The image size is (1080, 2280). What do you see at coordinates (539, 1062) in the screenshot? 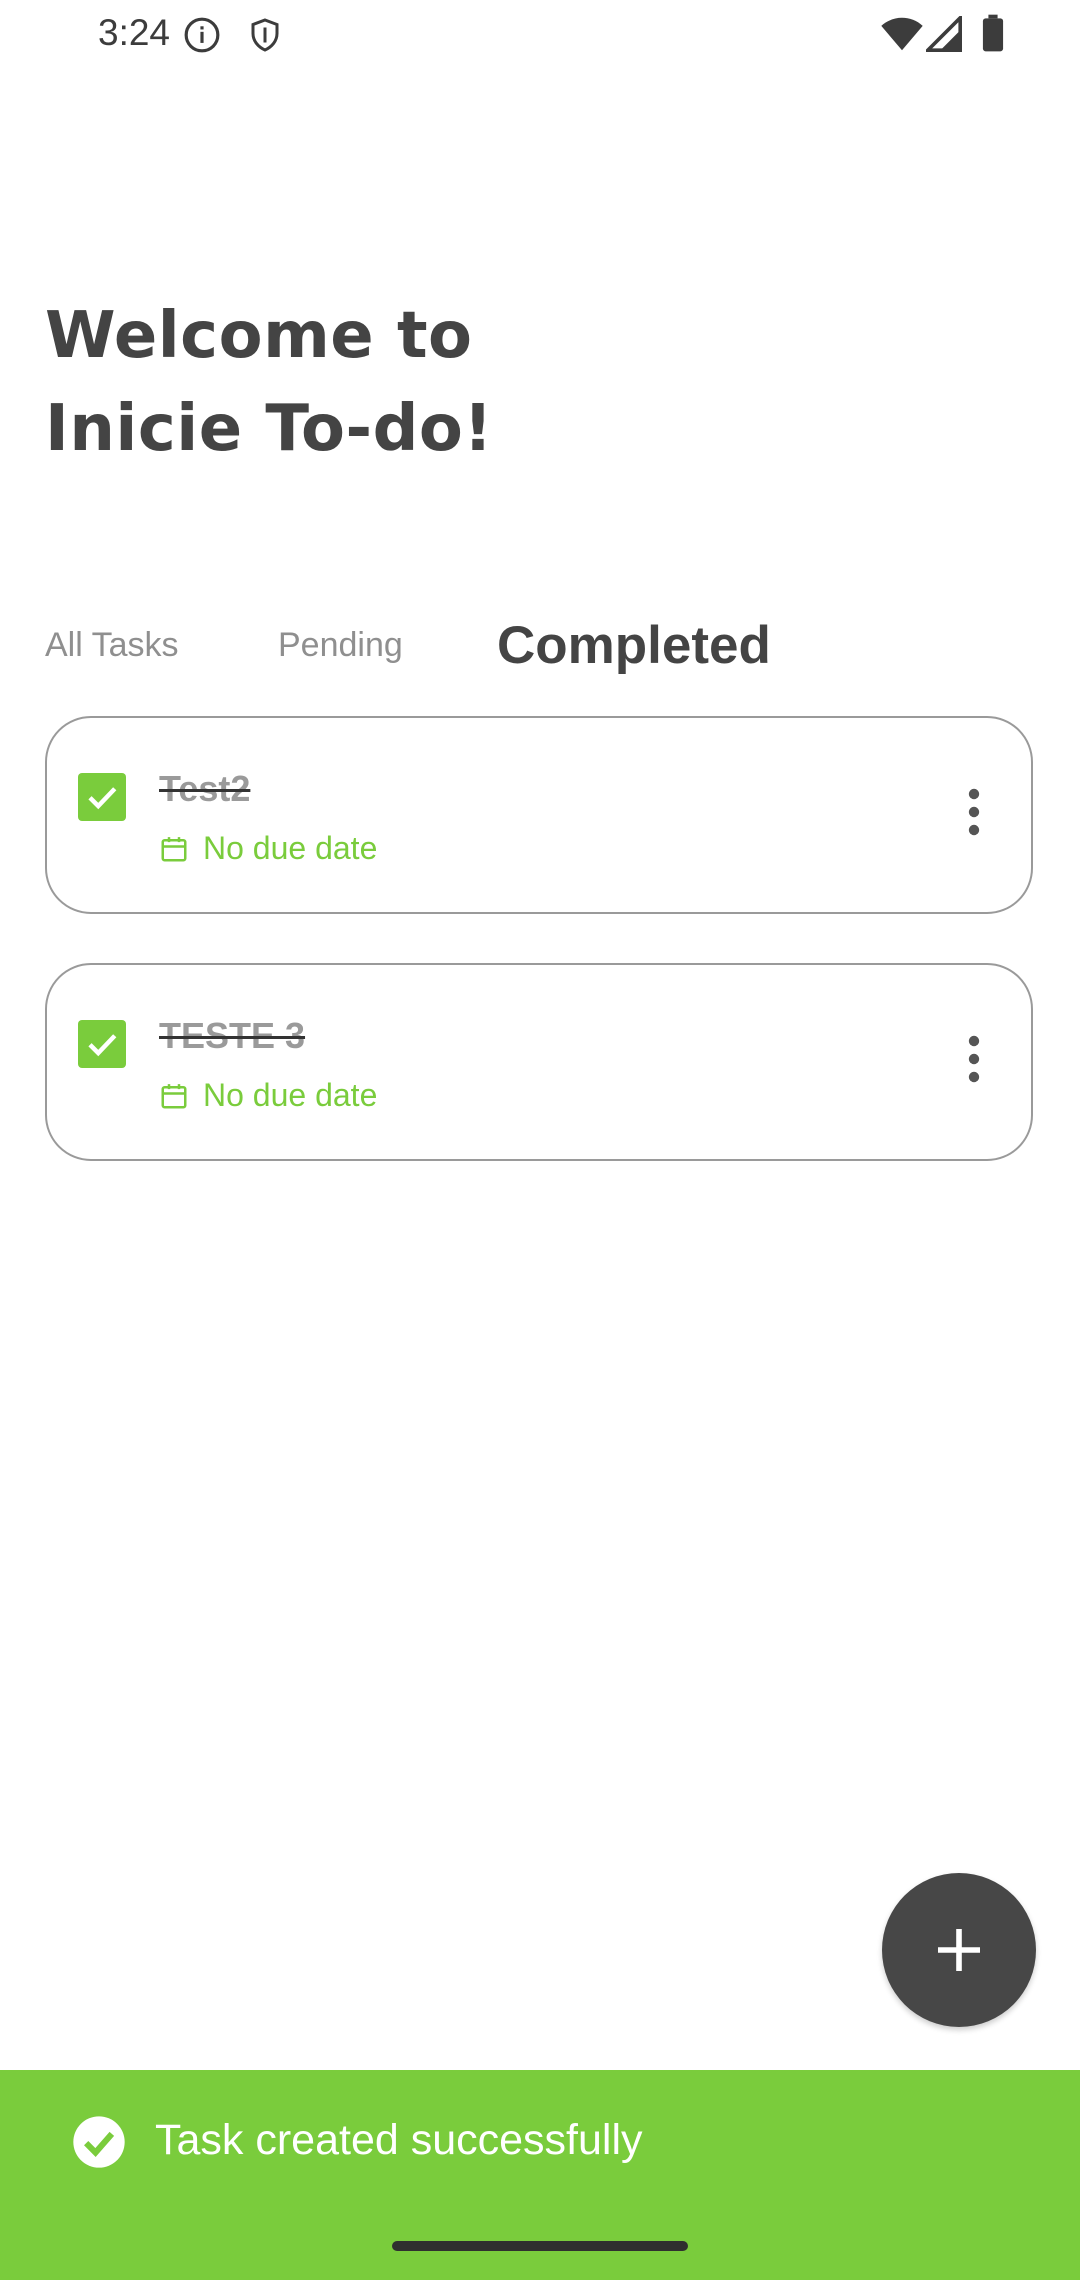
I see `task-card: TESTE 3 No due date` at bounding box center [539, 1062].